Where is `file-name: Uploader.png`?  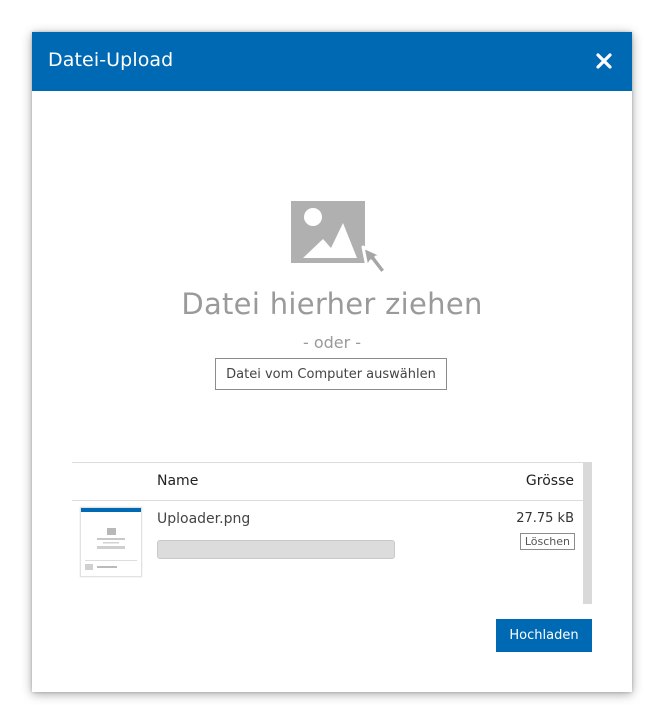 file-name: Uploader.png is located at coordinates (204, 519).